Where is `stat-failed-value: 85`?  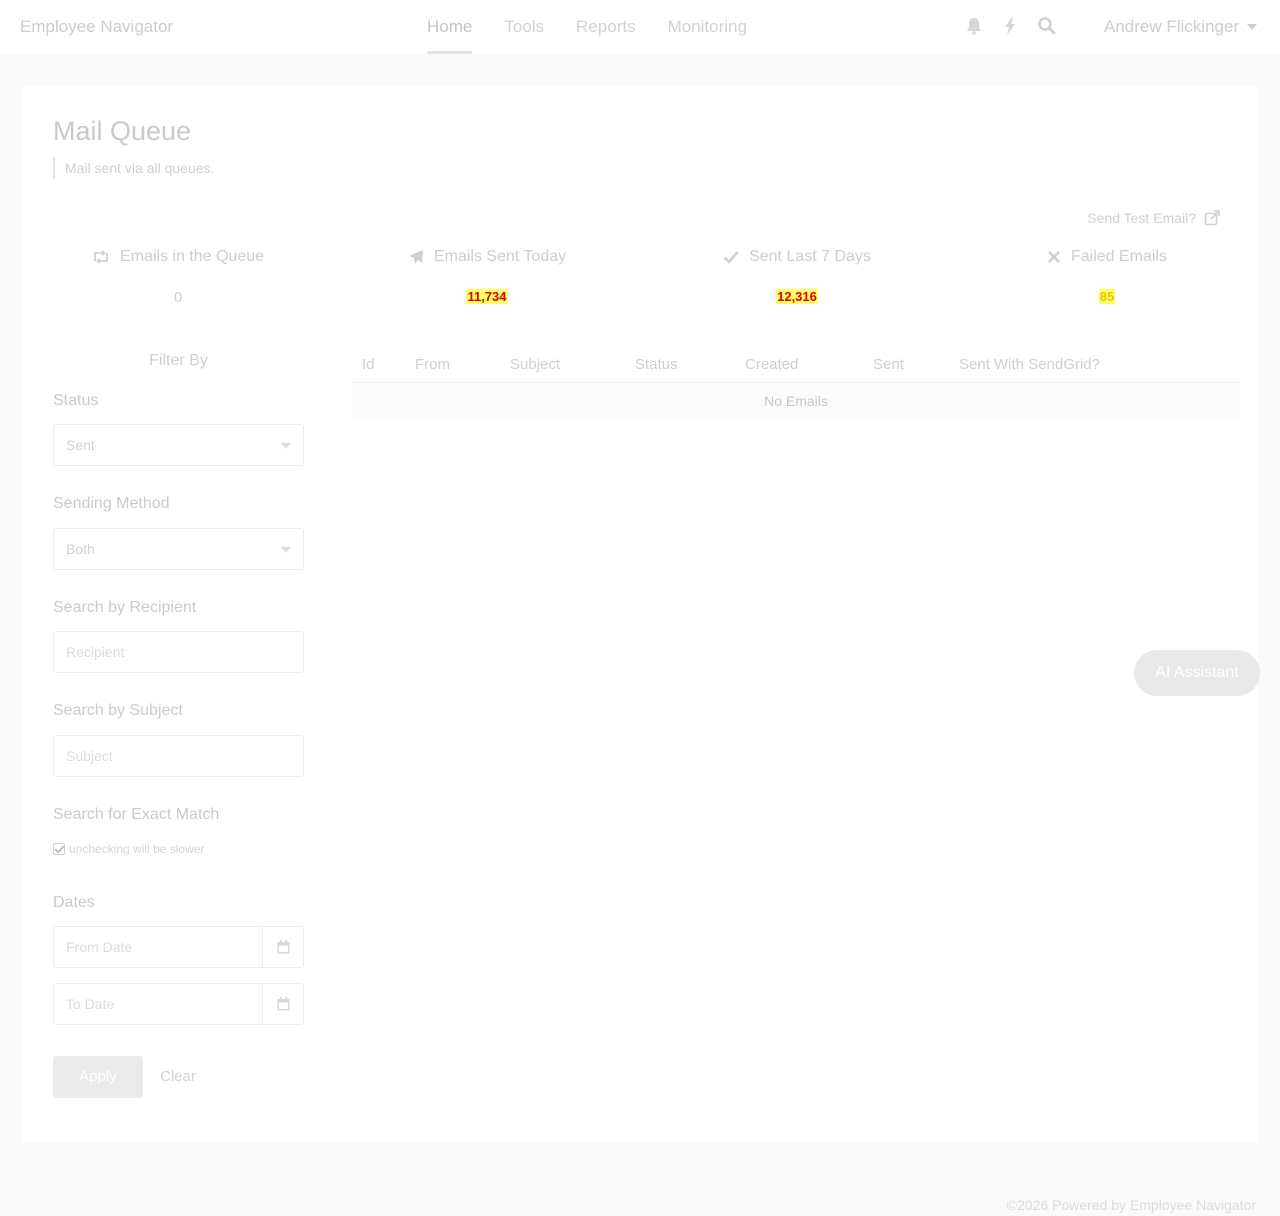
stat-failed-value: 85 is located at coordinates (1107, 296).